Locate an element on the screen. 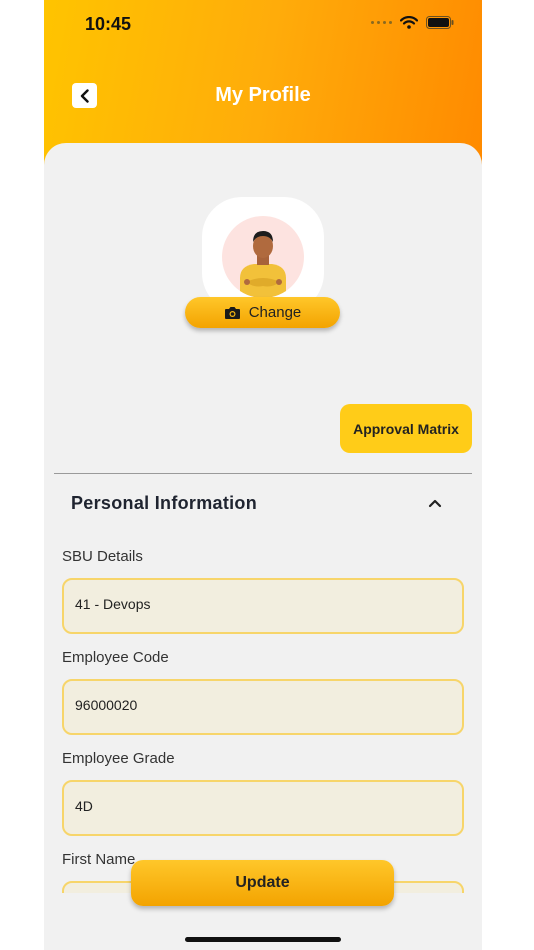 The height and width of the screenshot is (950, 534). update-button: Update is located at coordinates (262, 883).